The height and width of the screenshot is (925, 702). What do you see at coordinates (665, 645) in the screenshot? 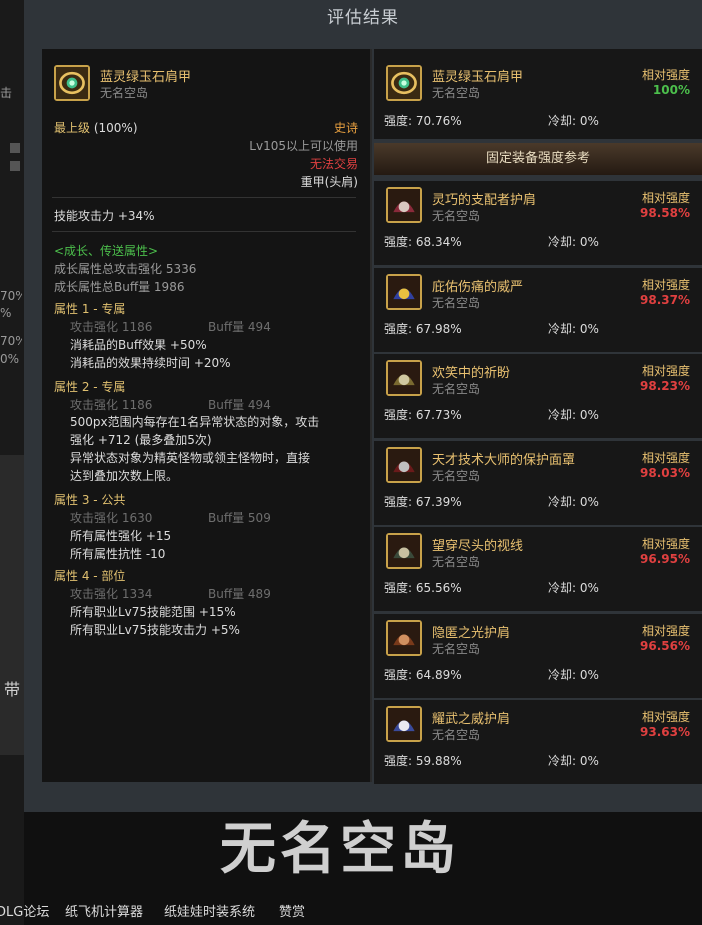
I see `relative-strength-value: 96.56%` at bounding box center [665, 645].